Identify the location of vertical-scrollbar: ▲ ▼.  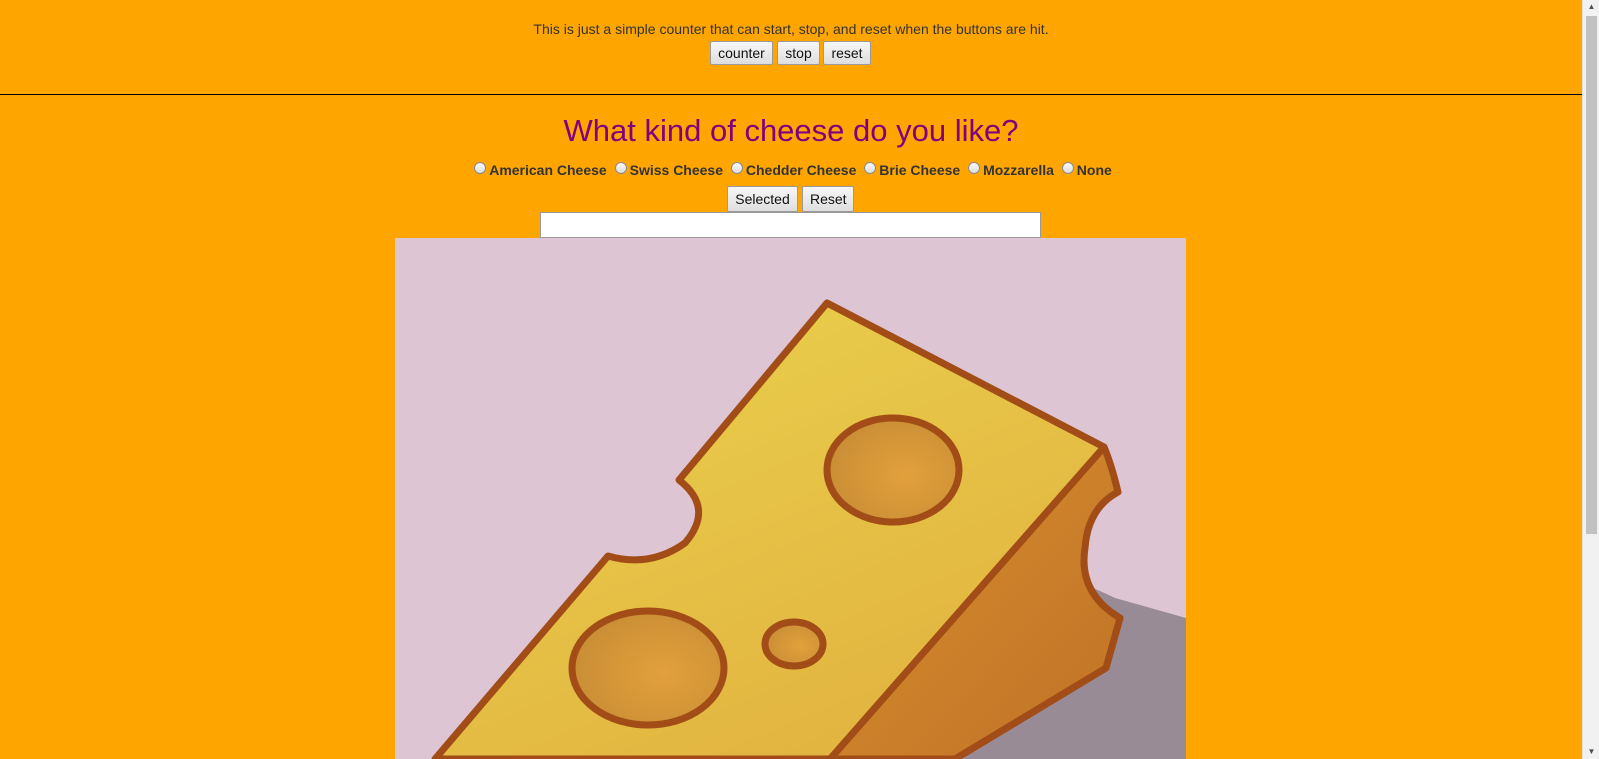
(1590, 379).